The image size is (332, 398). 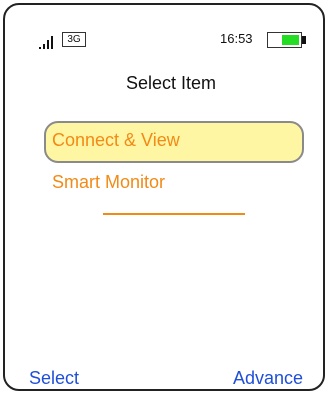 What do you see at coordinates (74, 39) in the screenshot?
I see `network-type-indicator: 3G` at bounding box center [74, 39].